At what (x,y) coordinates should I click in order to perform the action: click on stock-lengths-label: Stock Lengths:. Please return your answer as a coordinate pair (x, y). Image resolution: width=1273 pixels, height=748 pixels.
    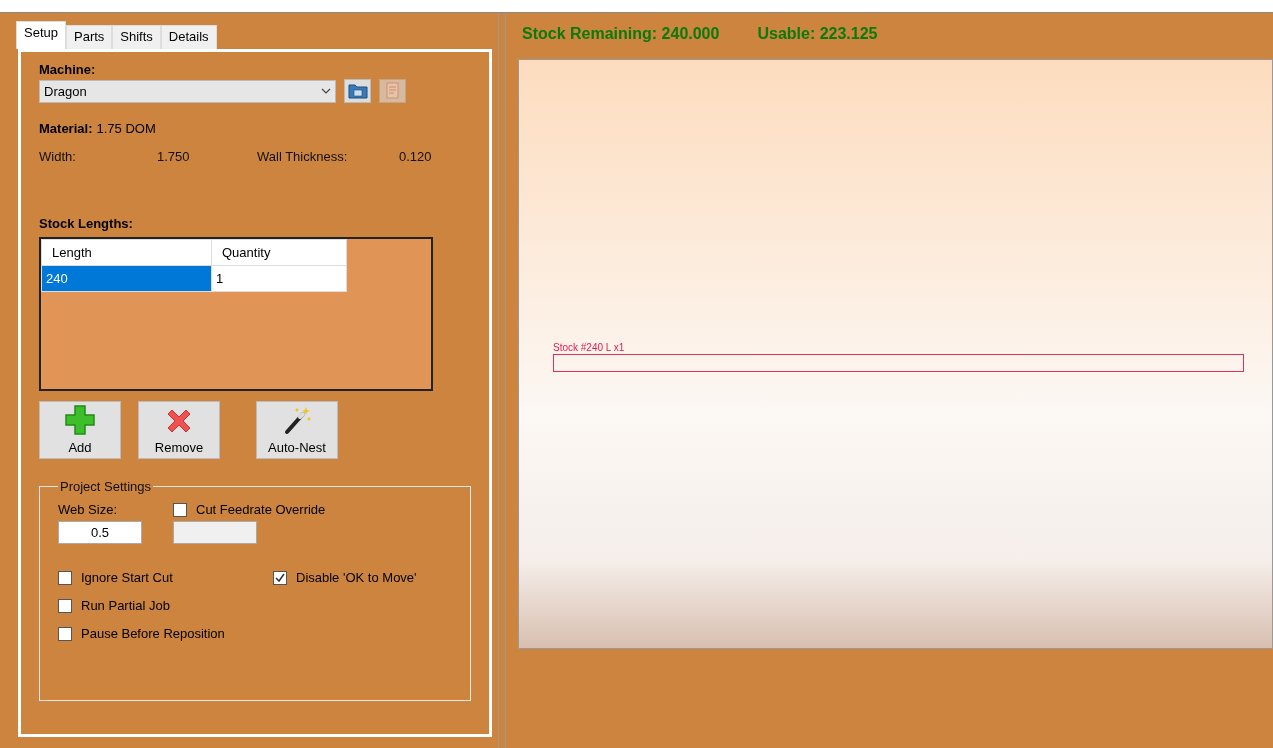
    Looking at the image, I should click on (86, 223).